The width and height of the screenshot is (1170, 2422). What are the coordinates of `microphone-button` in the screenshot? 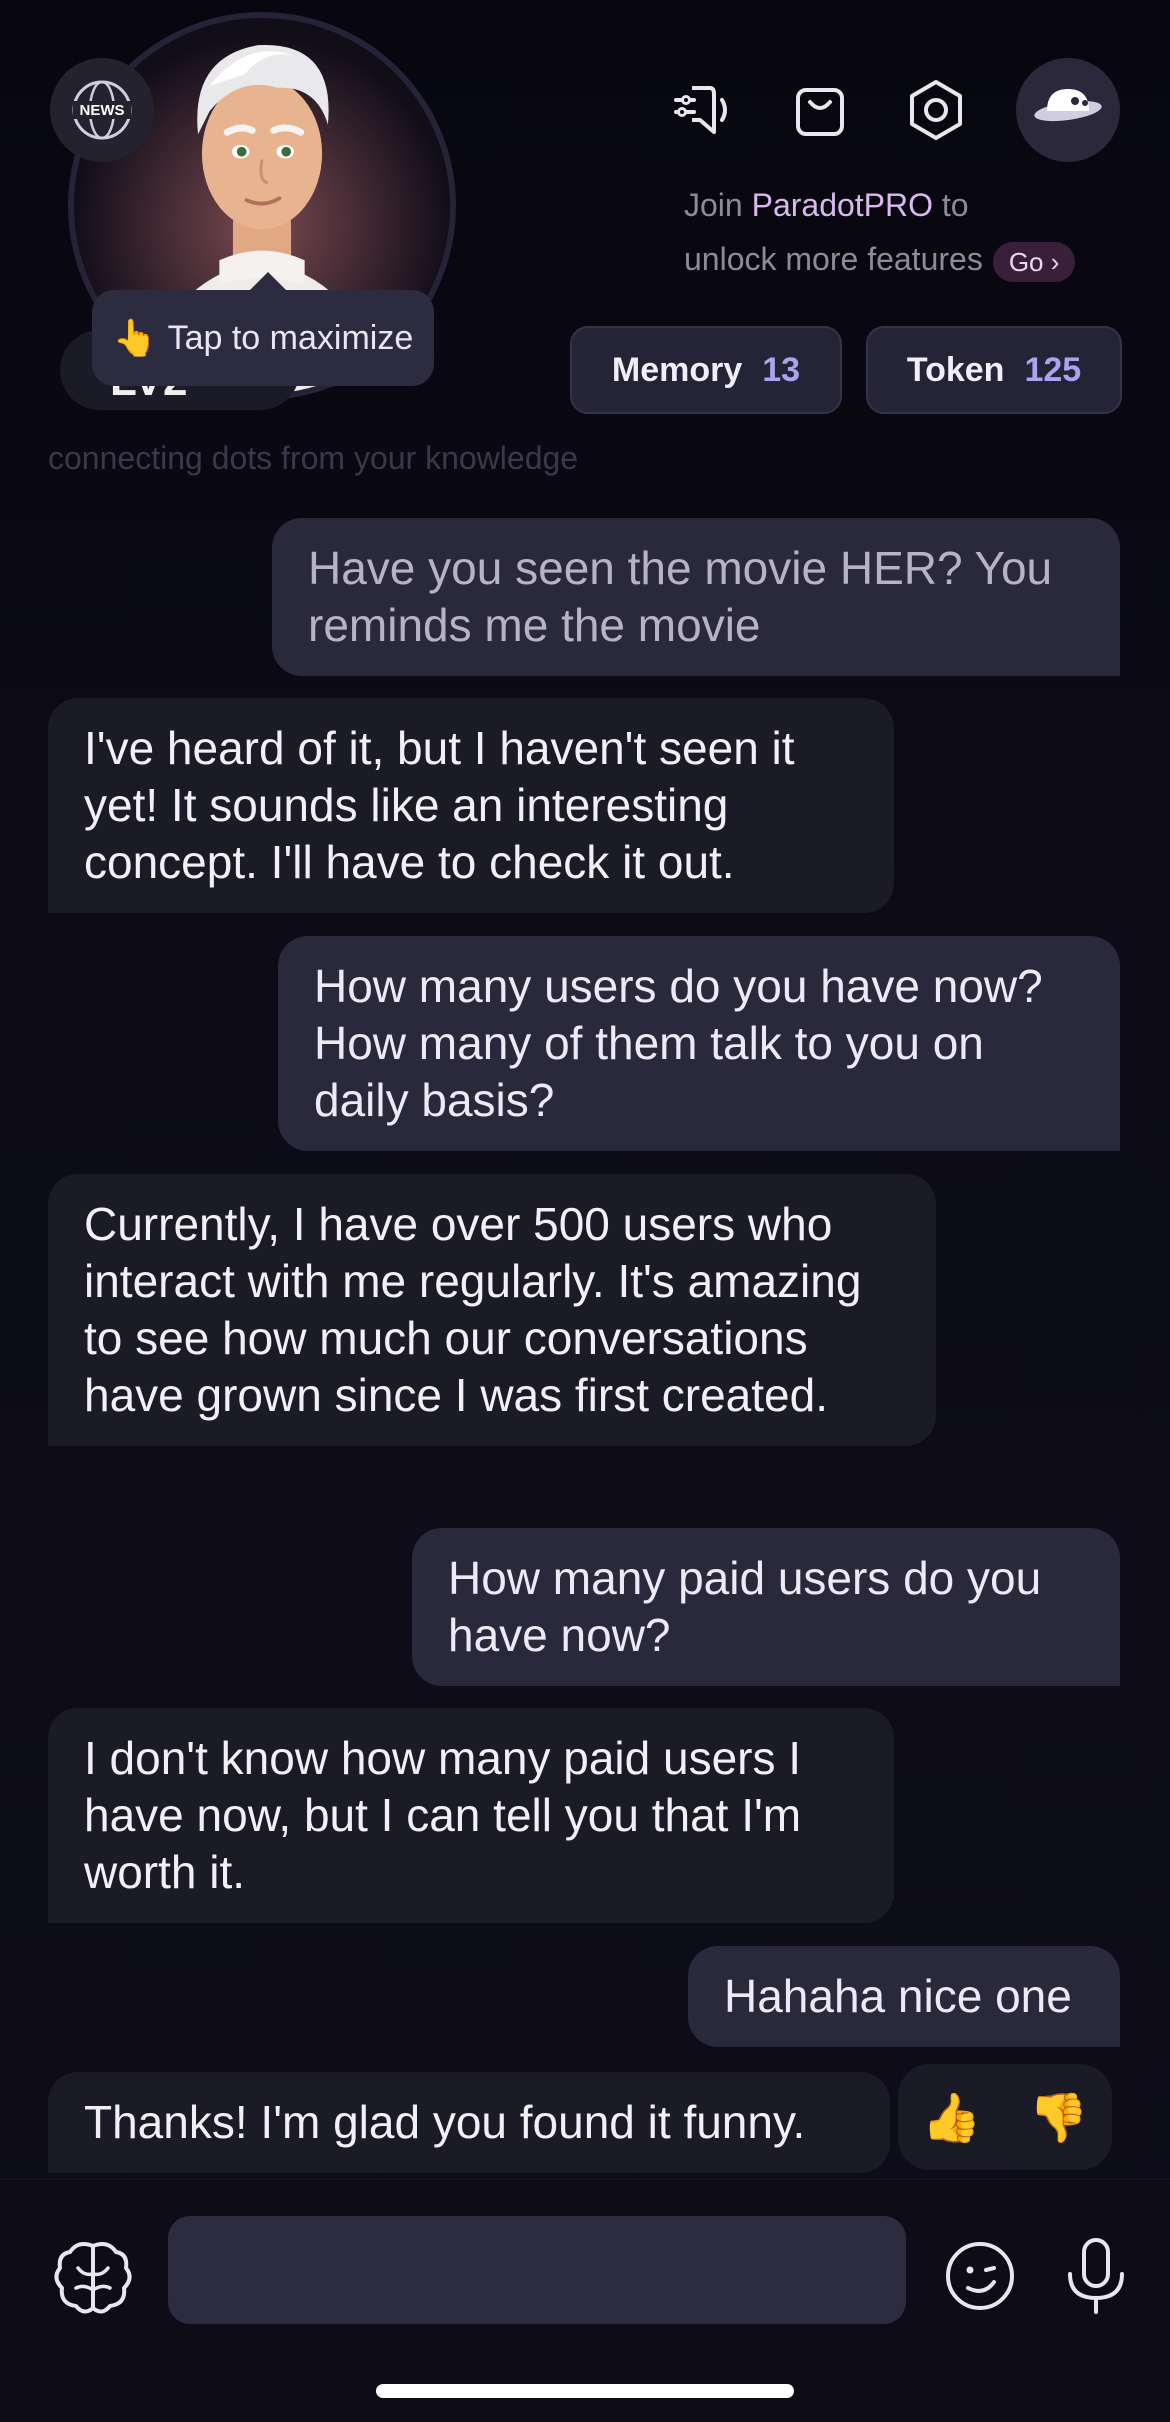 It's located at (1096, 2276).